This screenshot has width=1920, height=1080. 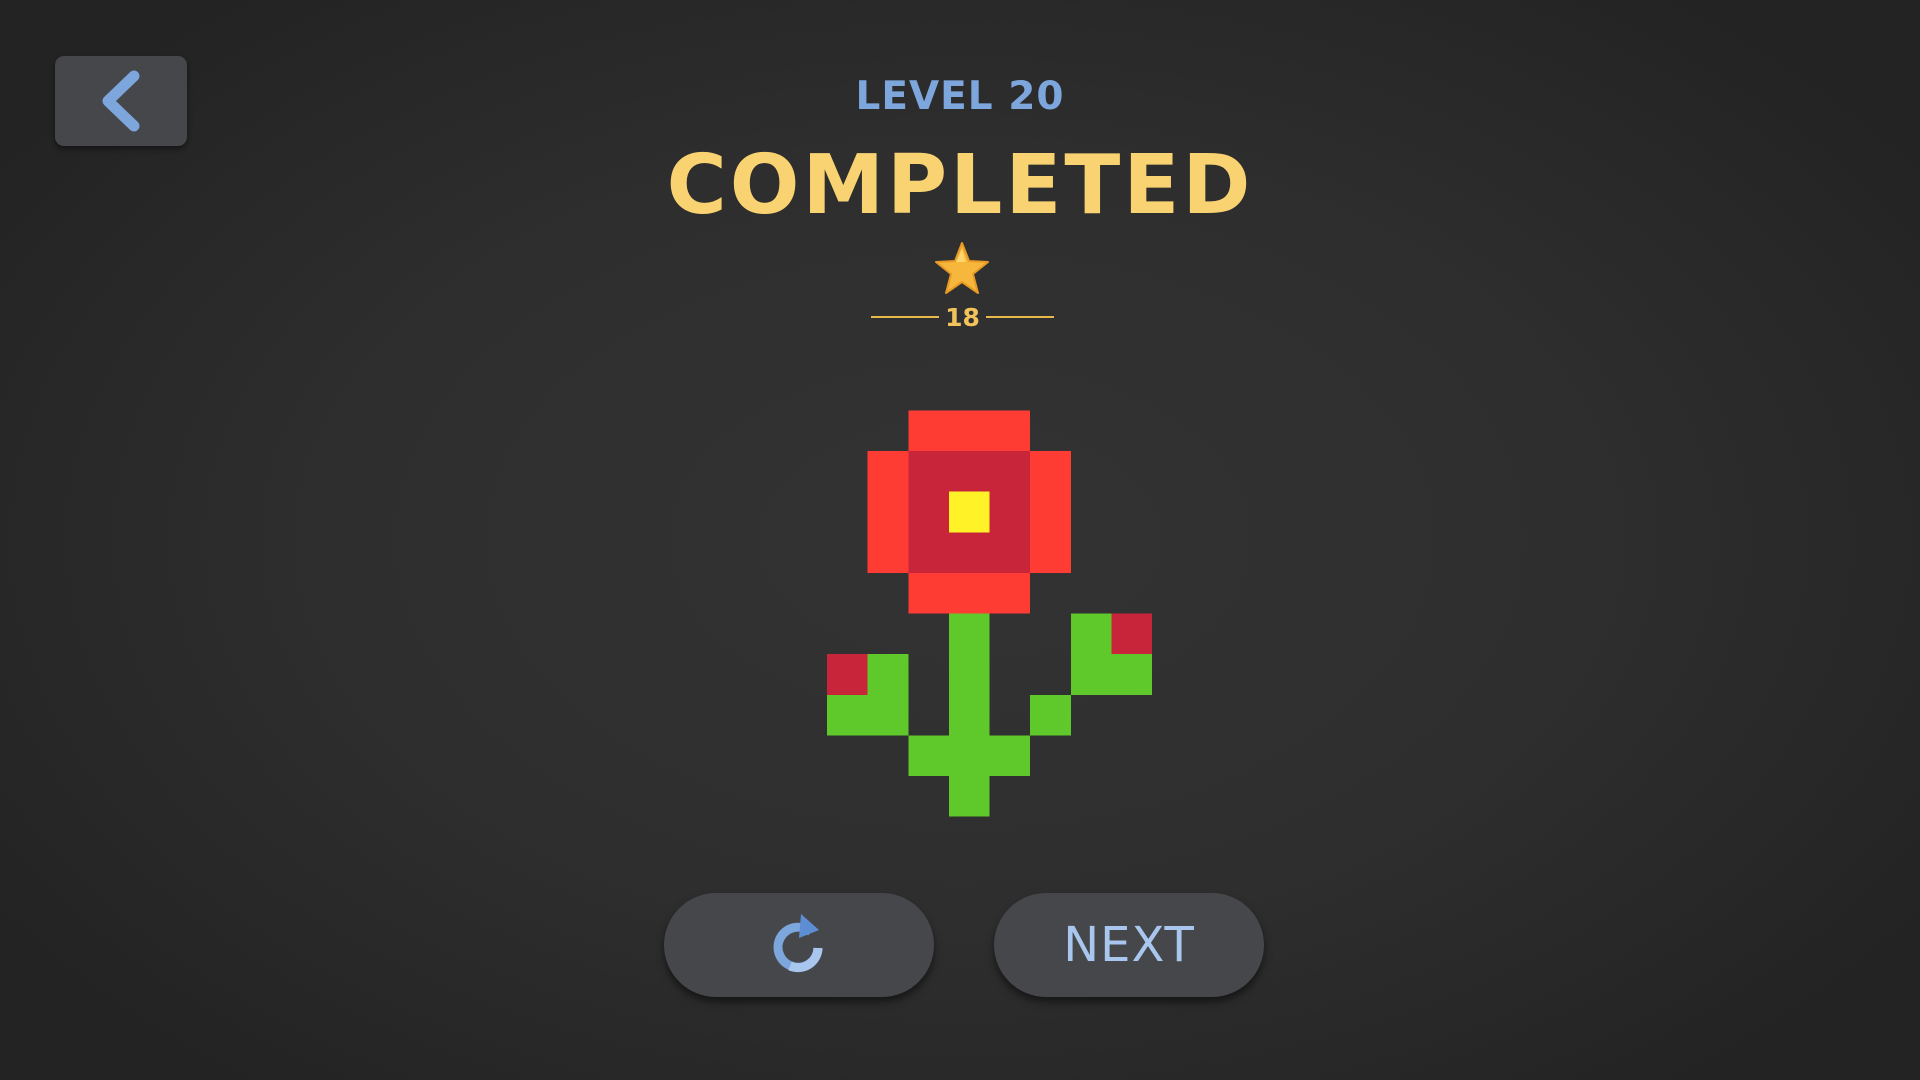 I want to click on level-label: LEVEL 20, so click(x=960, y=96).